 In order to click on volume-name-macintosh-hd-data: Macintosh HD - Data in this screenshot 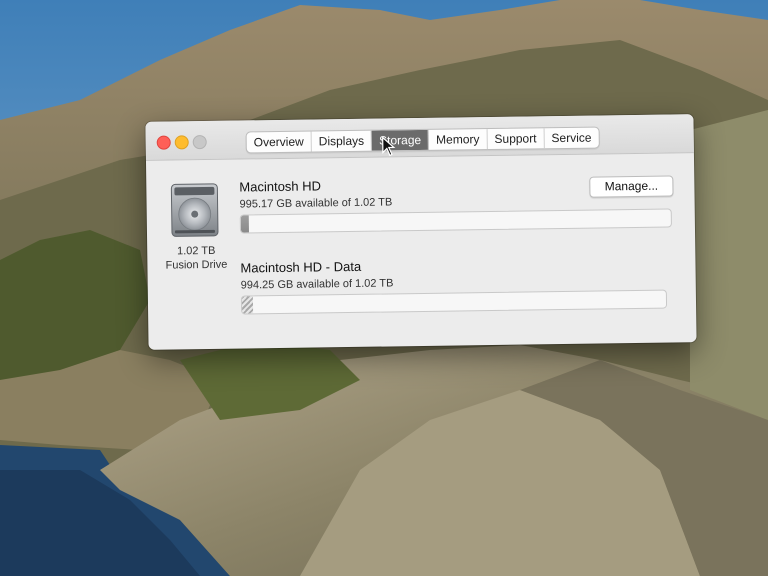, I will do `click(301, 267)`.